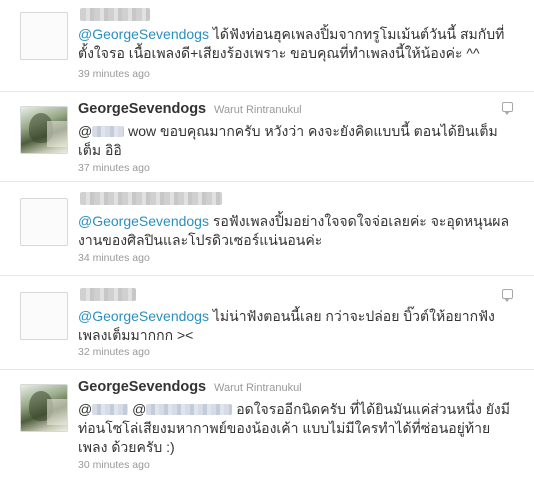  What do you see at coordinates (114, 74) in the screenshot?
I see `timestamp: 39 minutes ago` at bounding box center [114, 74].